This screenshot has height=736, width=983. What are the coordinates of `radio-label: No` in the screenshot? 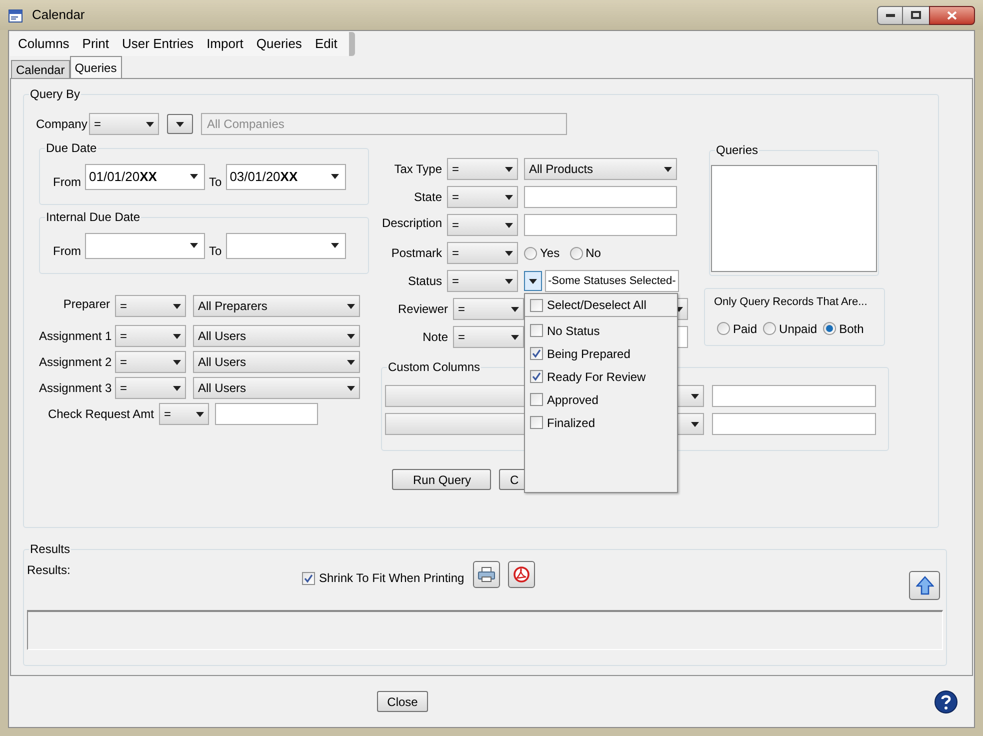 It's located at (593, 253).